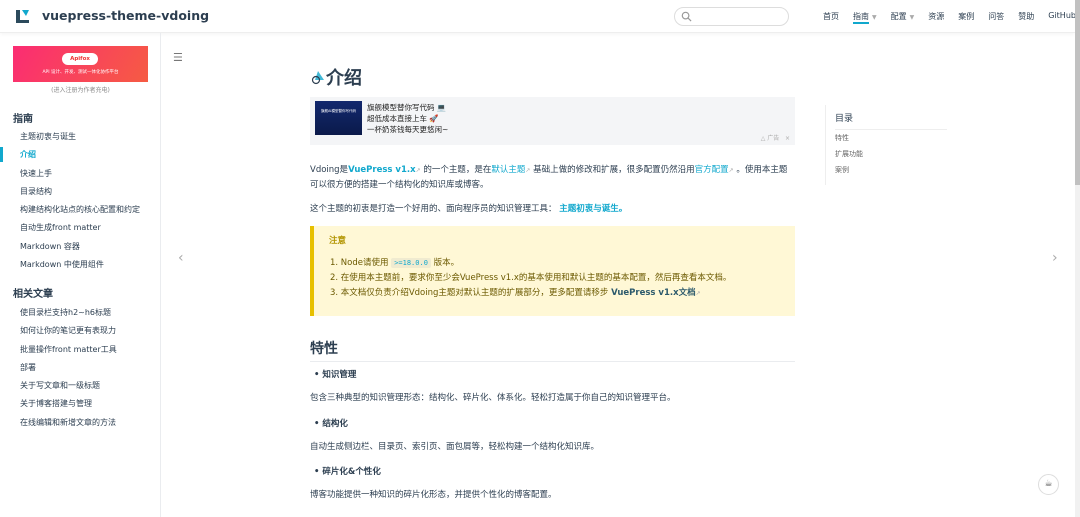 This screenshot has width=1080, height=517. Describe the element at coordinates (445, 263) in the screenshot. I see `text: 版本。` at that location.